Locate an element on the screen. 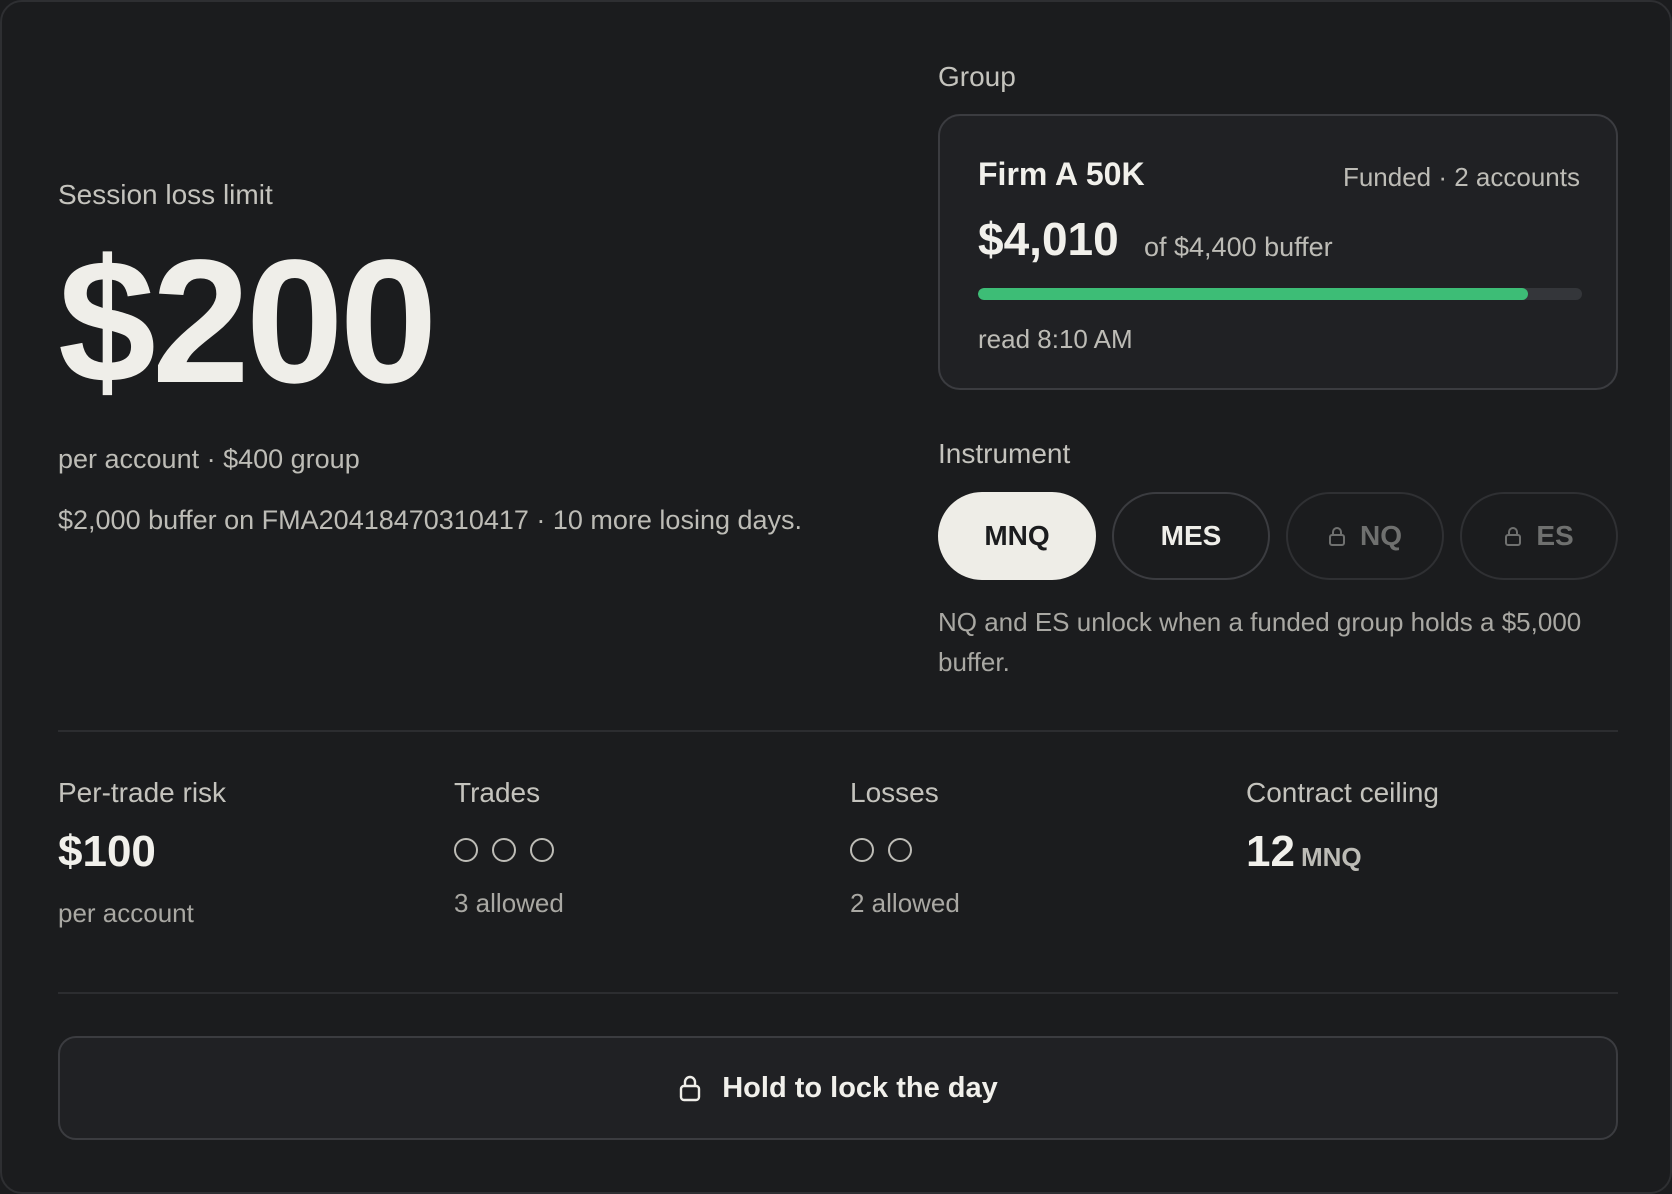  buffer-progress-bar is located at coordinates (1280, 294).